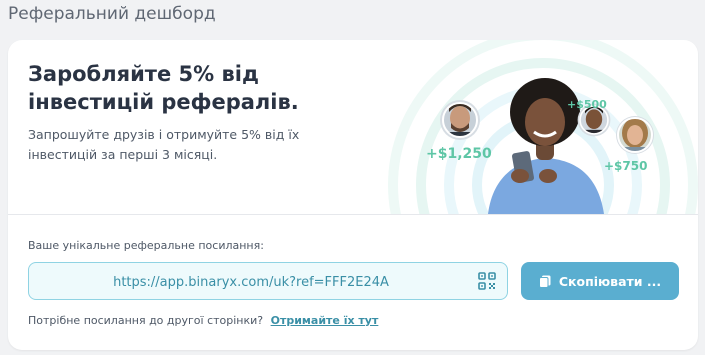  What do you see at coordinates (146, 245) in the screenshot?
I see `referral-link-label: Ваше унікальне реферальне посилання:` at bounding box center [146, 245].